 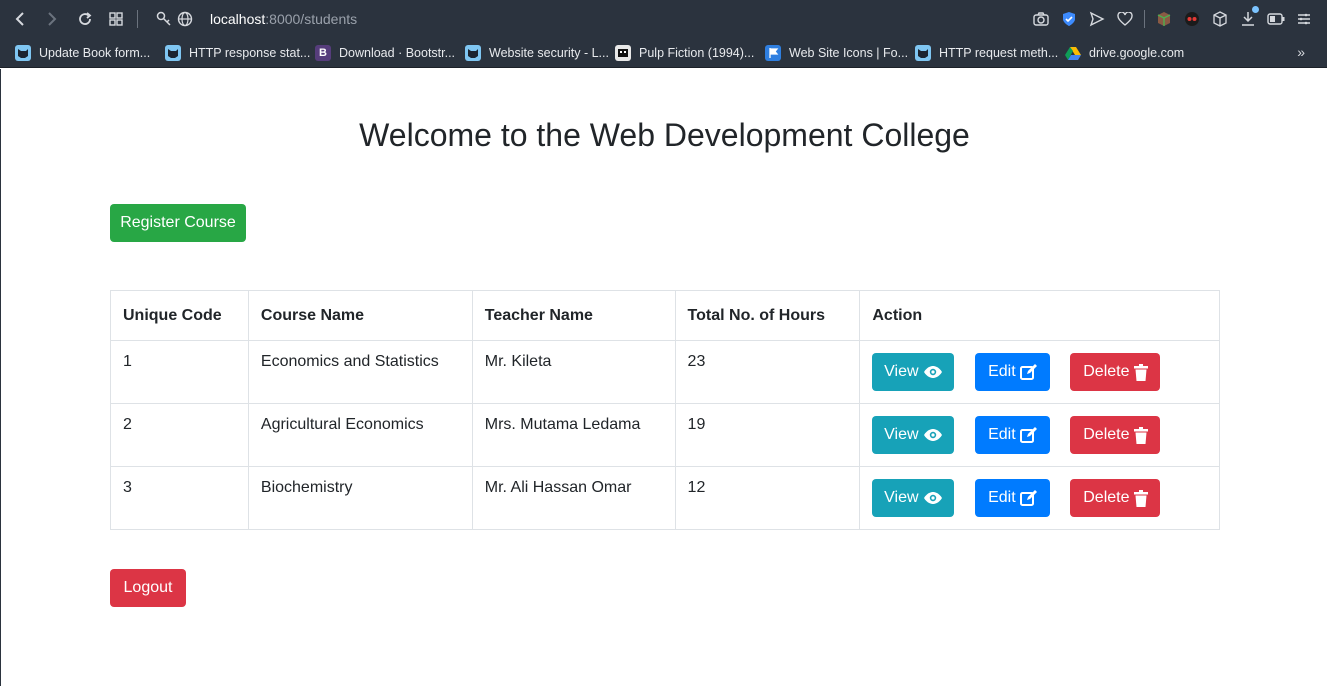 What do you see at coordinates (663, 19) in the screenshot?
I see `browser-toolbar: localhost:8000/students` at bounding box center [663, 19].